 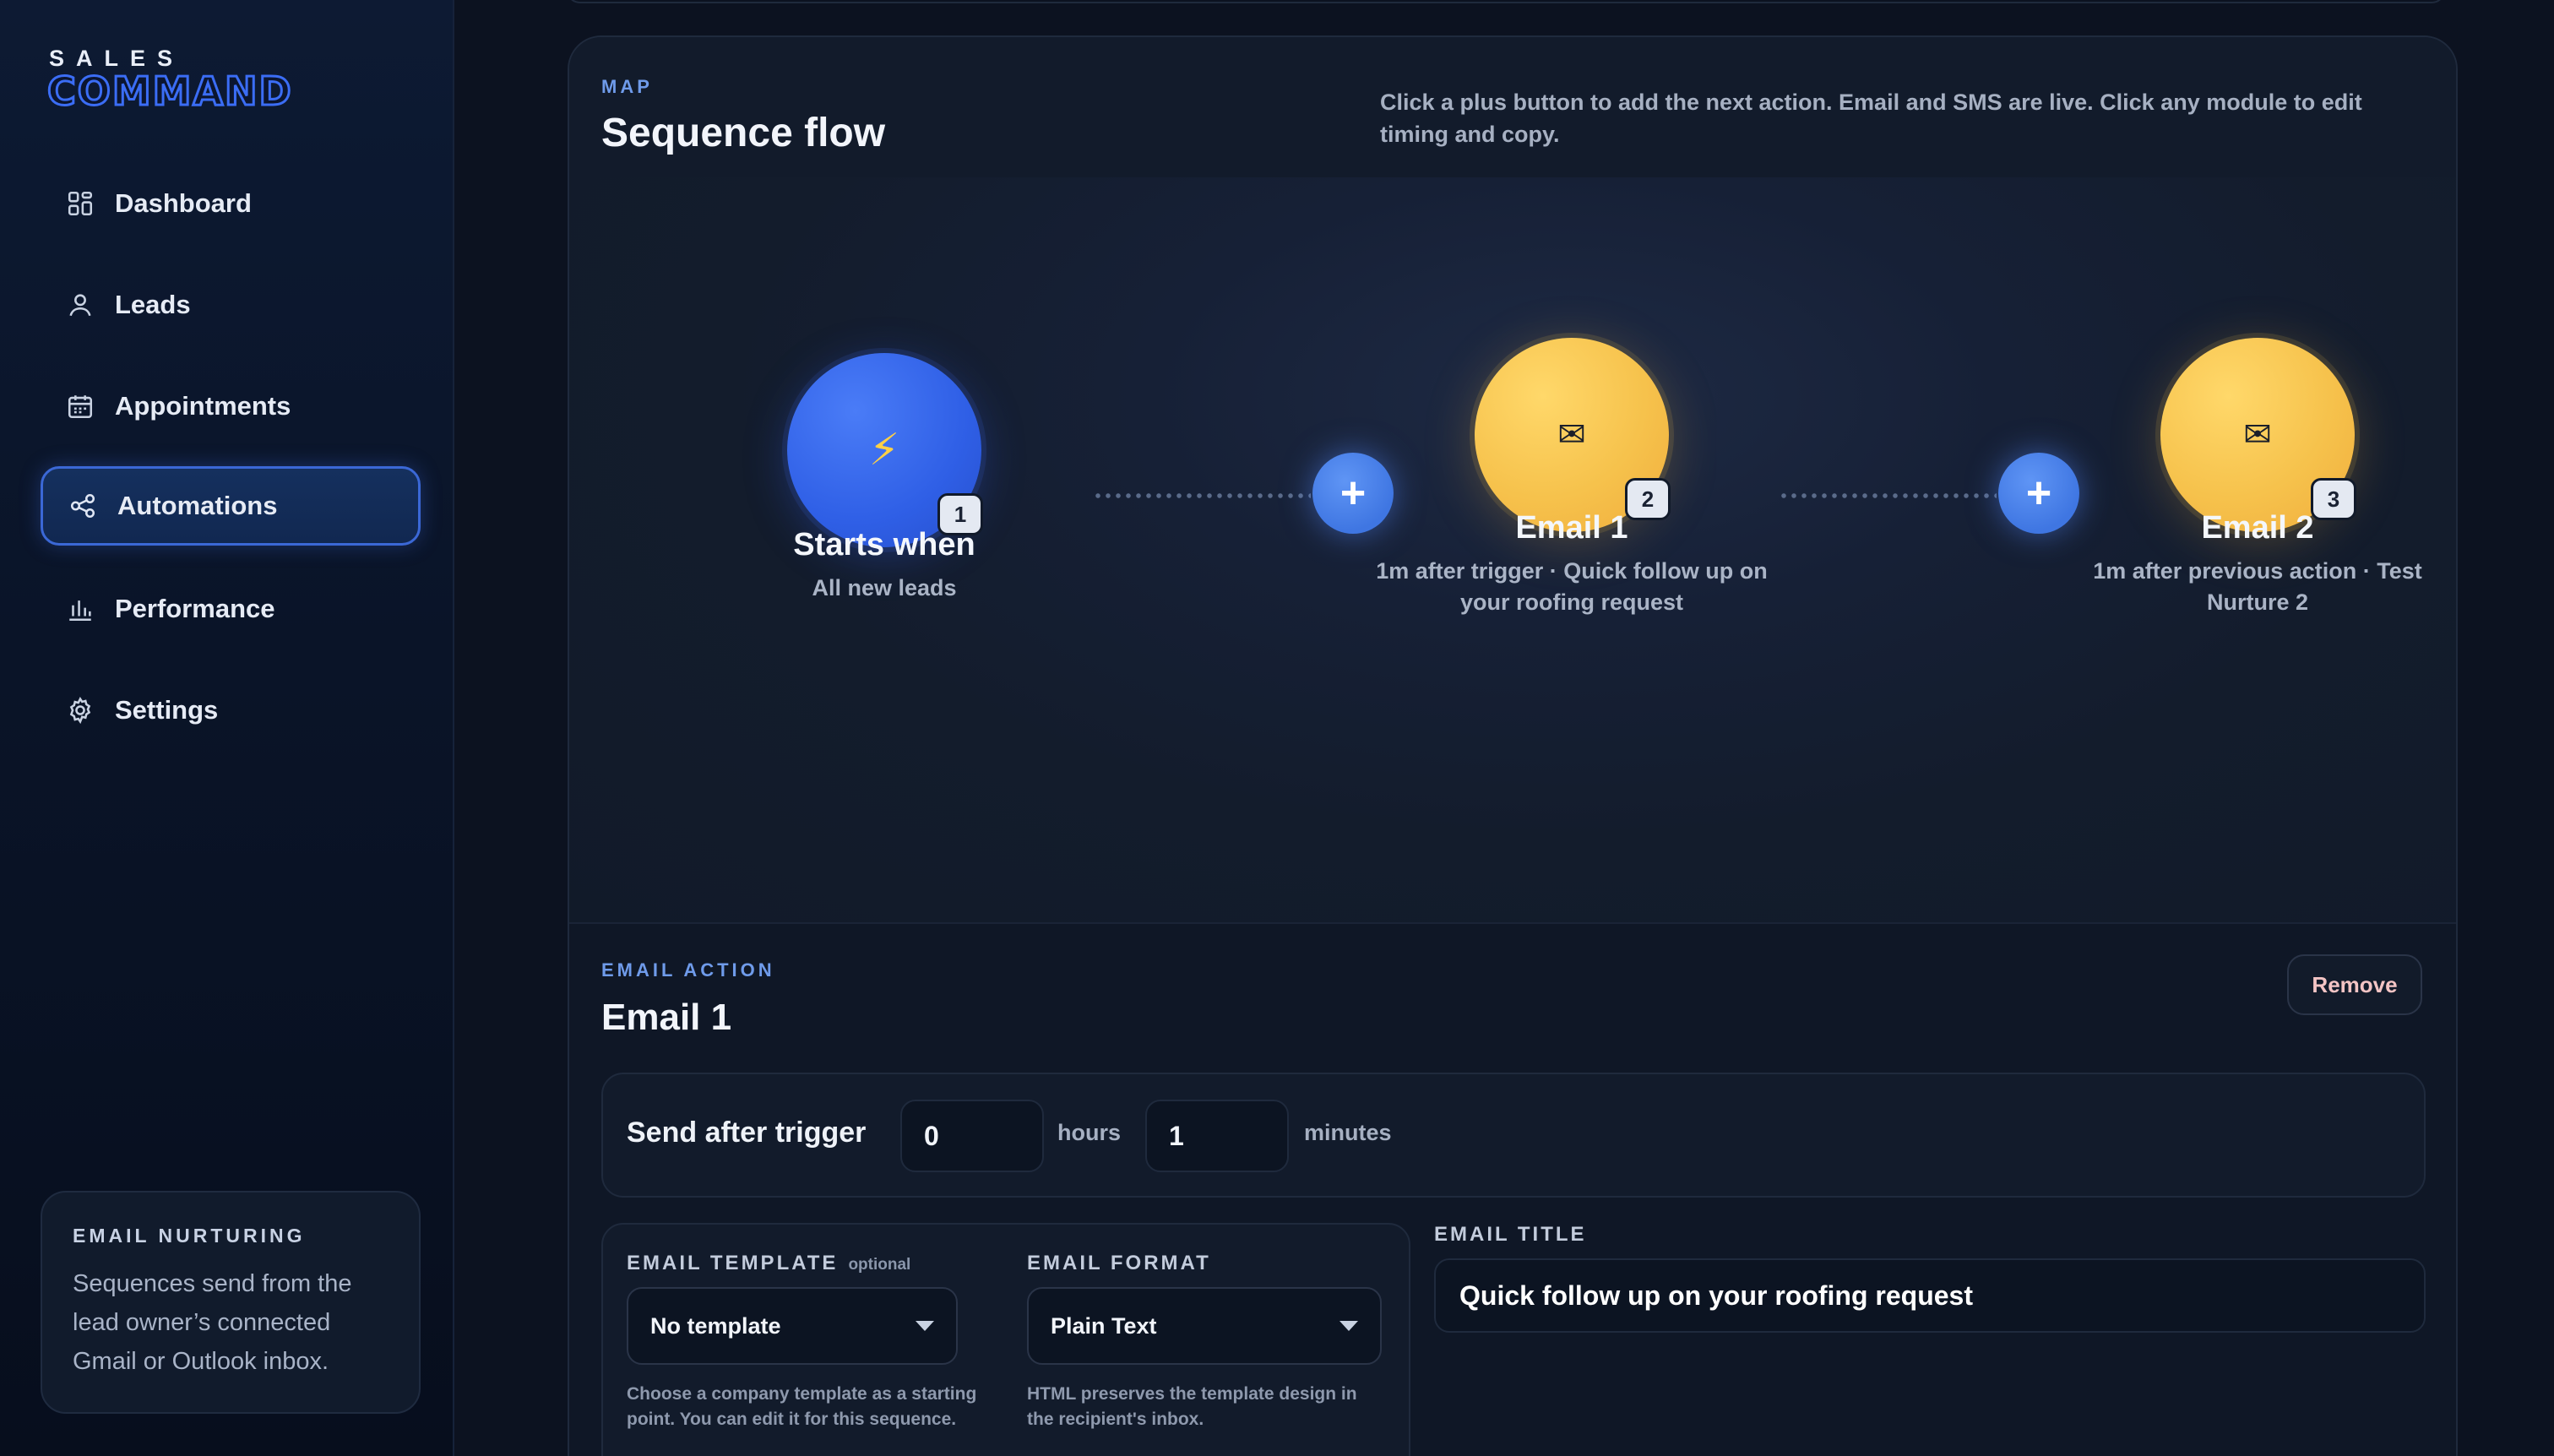 I want to click on hours-input: 0, so click(x=972, y=1136).